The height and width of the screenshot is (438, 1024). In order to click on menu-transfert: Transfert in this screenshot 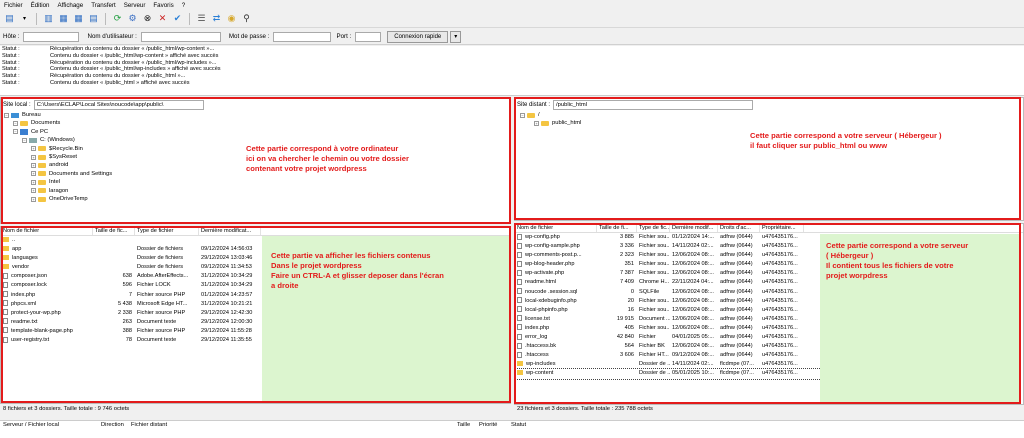, I will do `click(103, 5)`.